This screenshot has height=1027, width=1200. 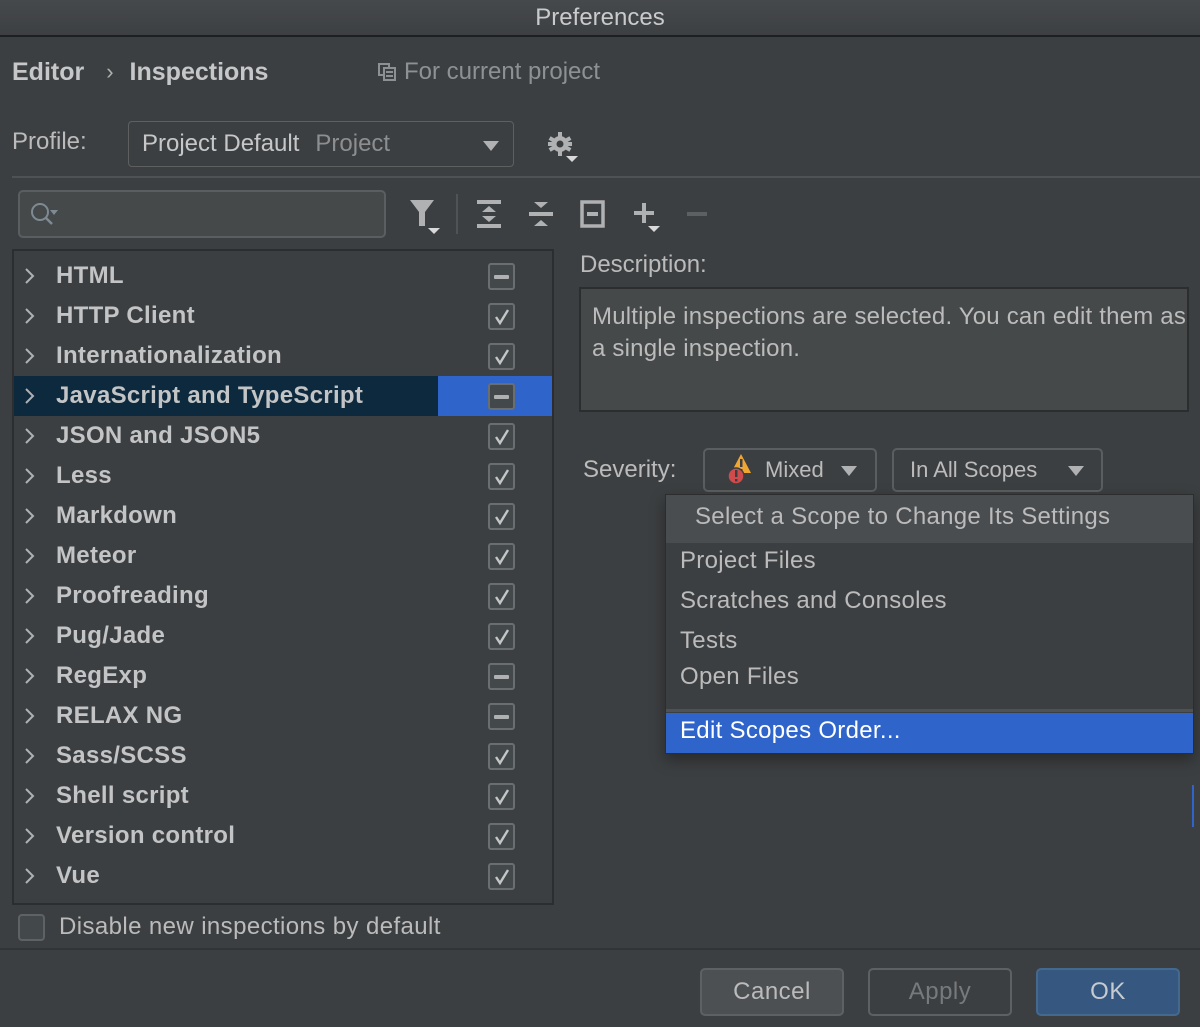 I want to click on tree-item-label: Vue, so click(x=78, y=875).